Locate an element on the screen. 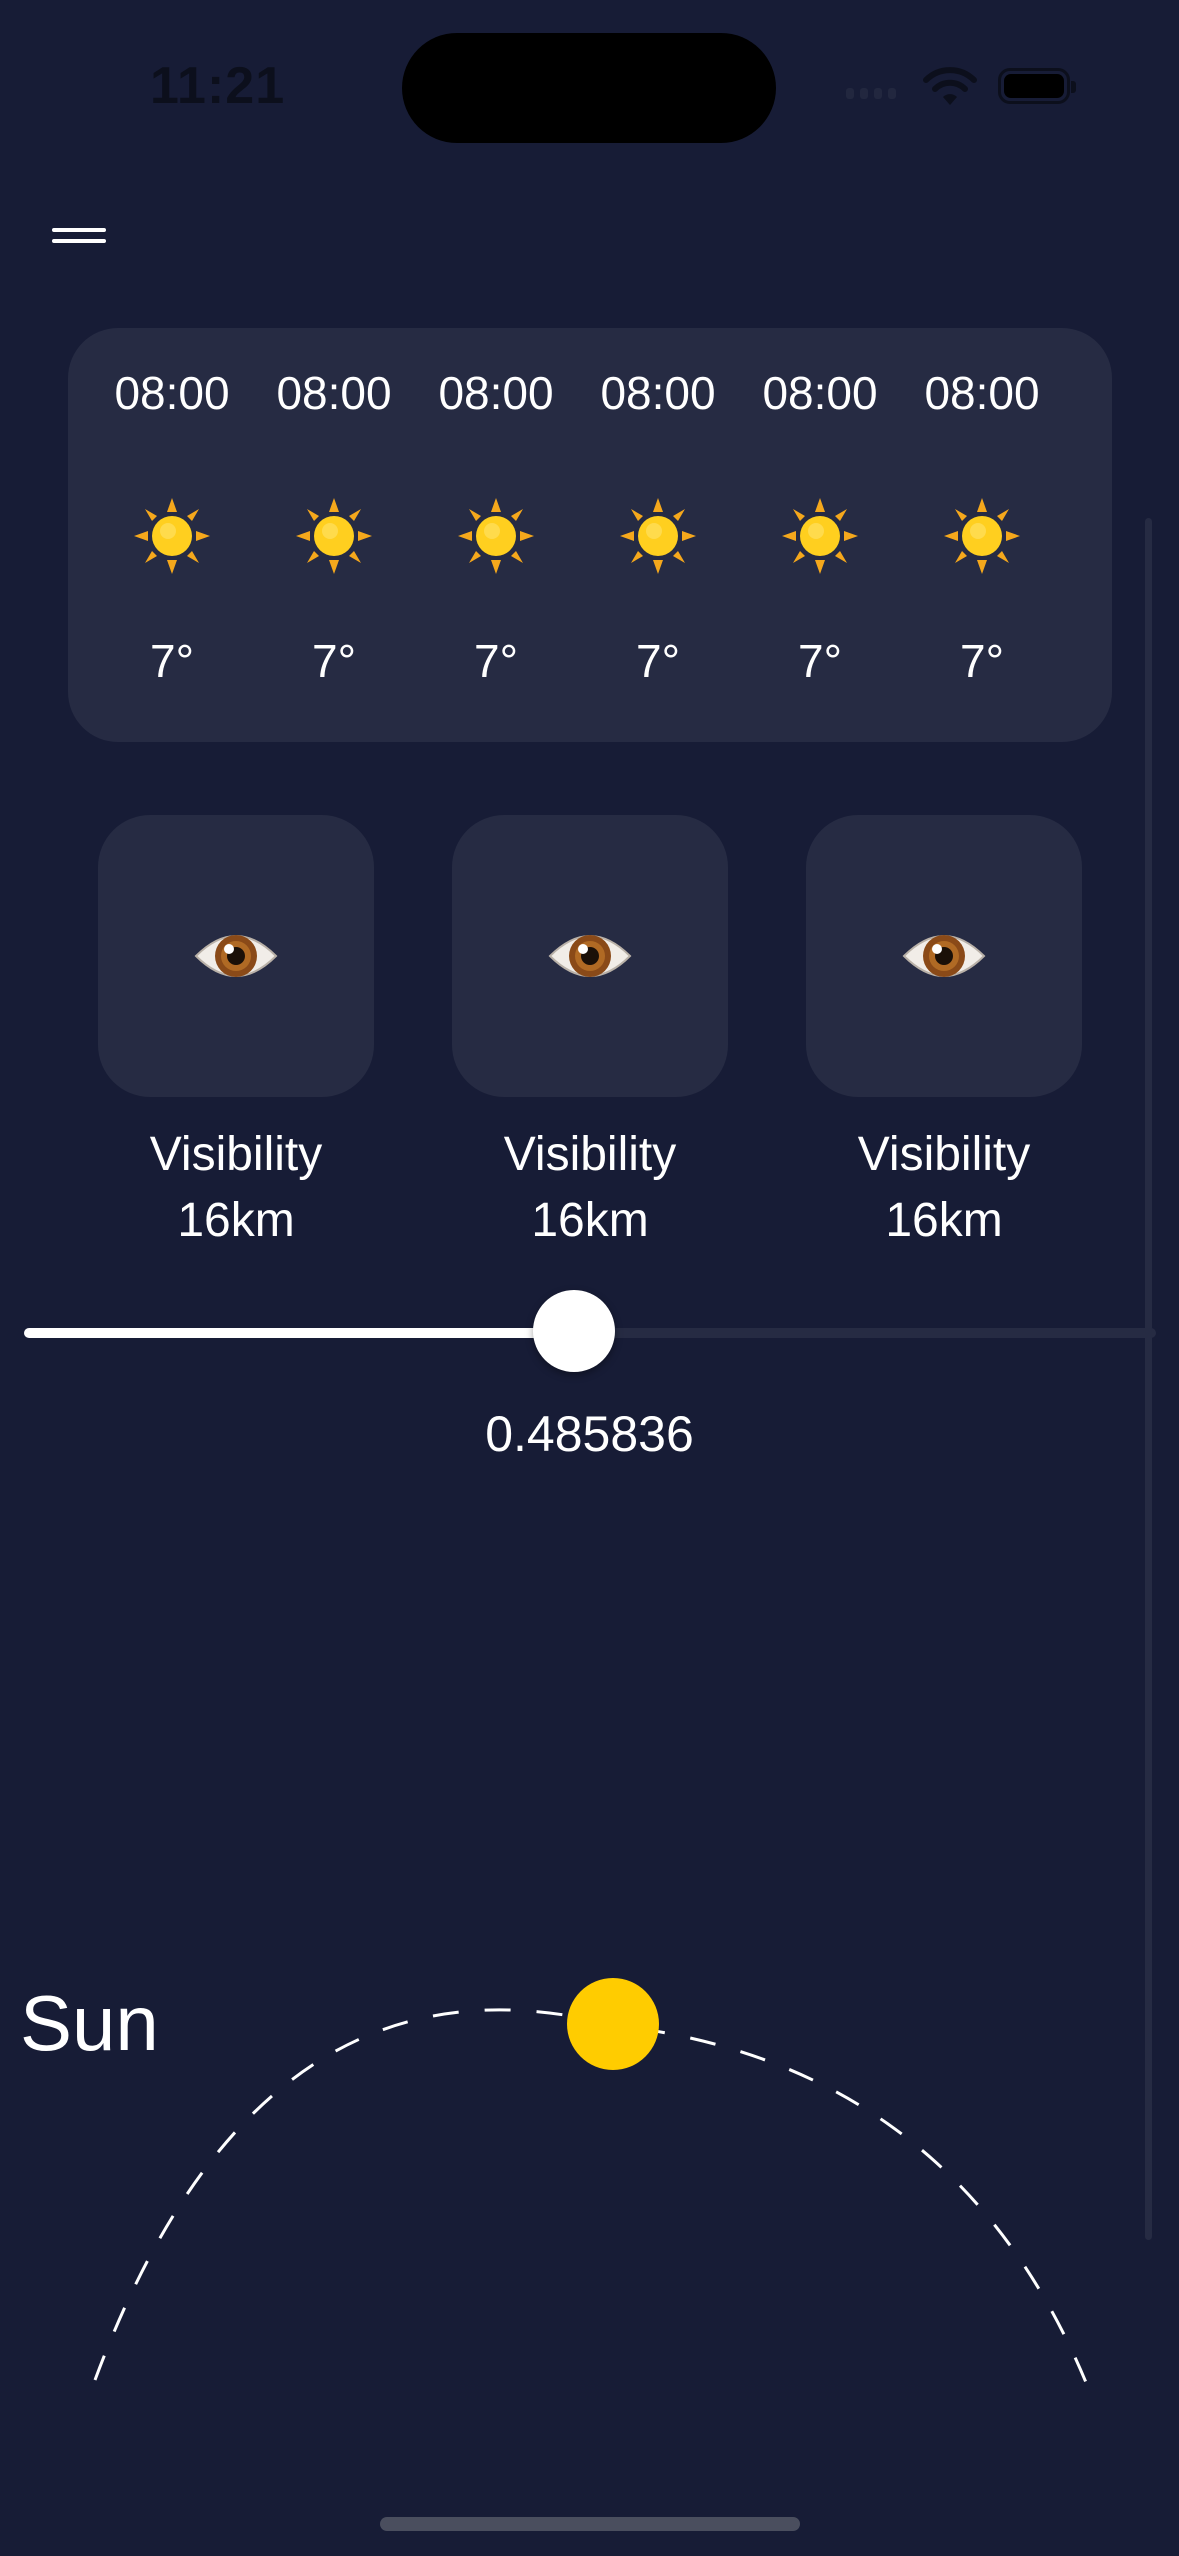 The image size is (1179, 2556). slider-value: 0.485836 is located at coordinates (589, 1434).